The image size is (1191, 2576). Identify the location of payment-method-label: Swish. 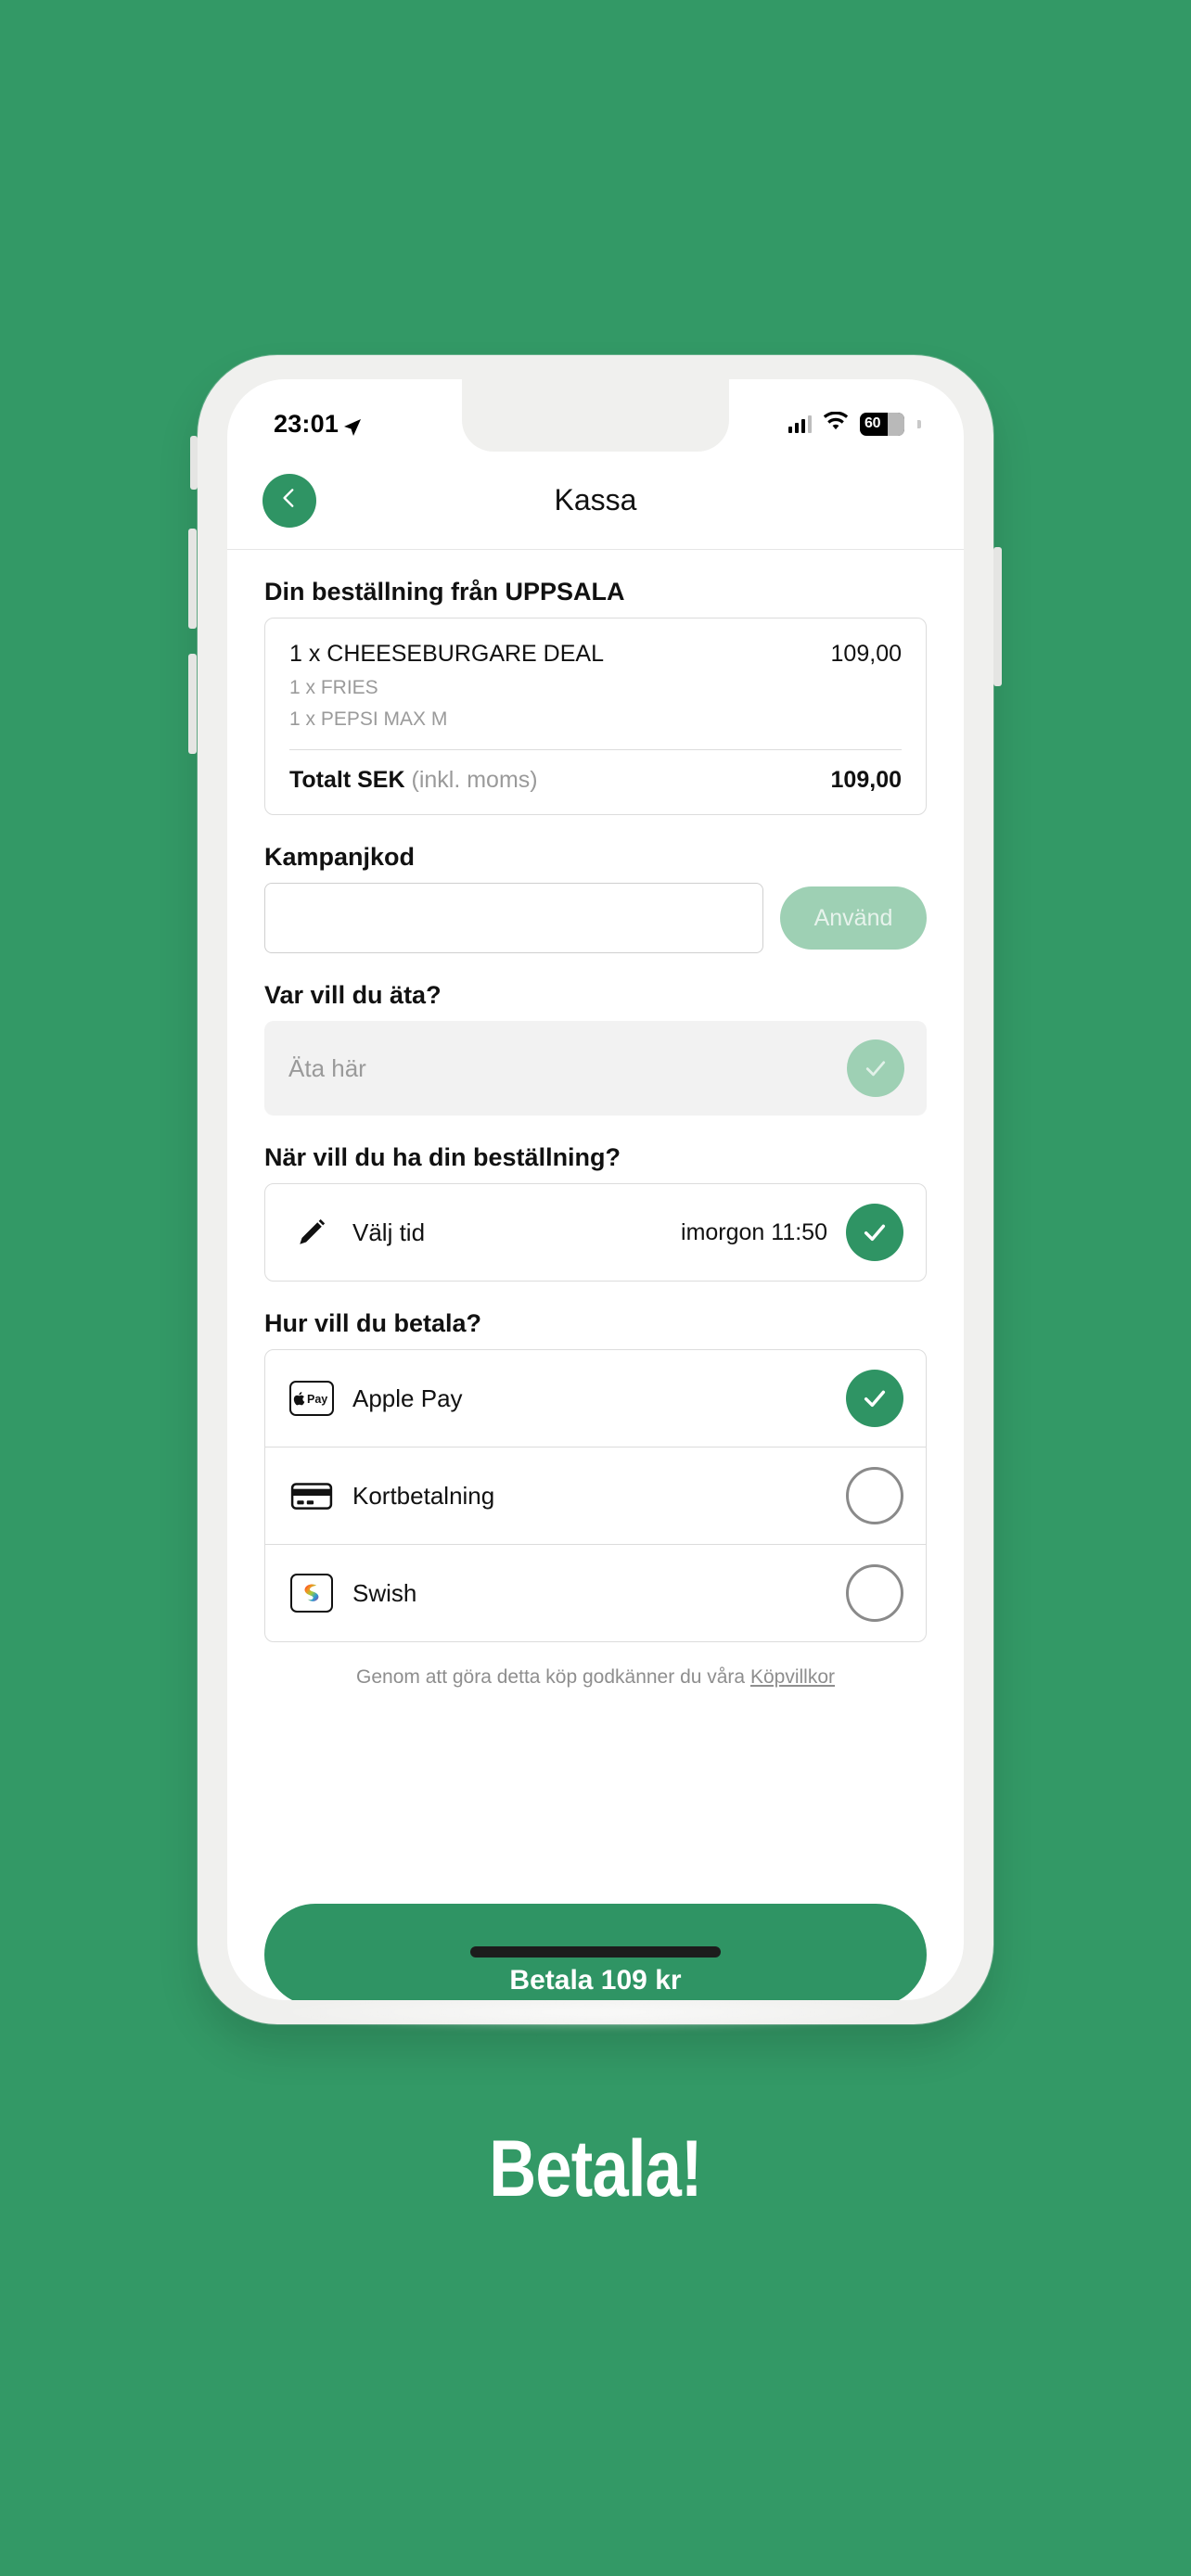
(385, 1592).